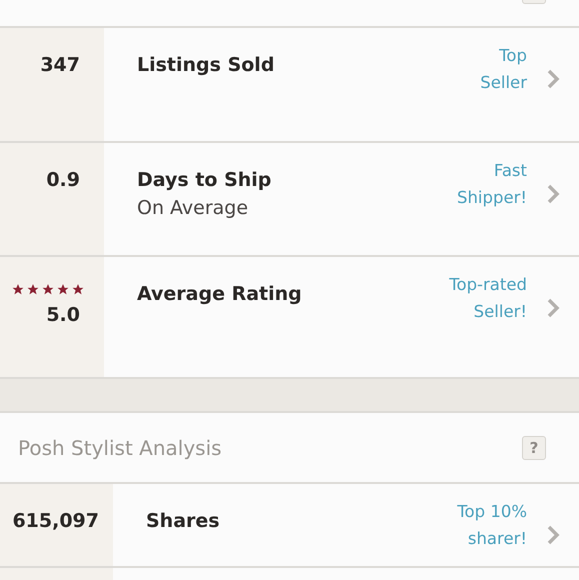  I want to click on badge-link: Top Seller, so click(503, 84).